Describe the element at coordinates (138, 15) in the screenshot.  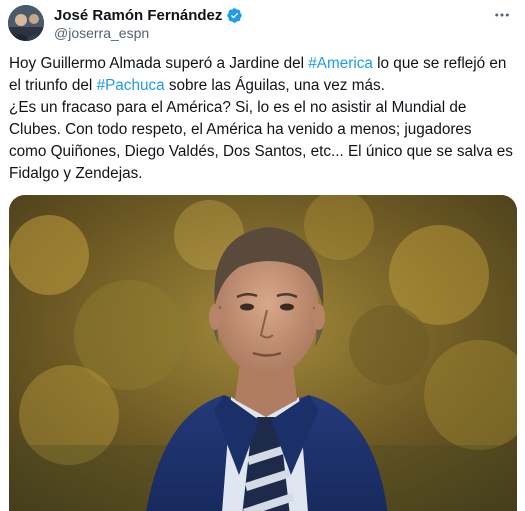
I see `display-name: José Ramón Fernández` at that location.